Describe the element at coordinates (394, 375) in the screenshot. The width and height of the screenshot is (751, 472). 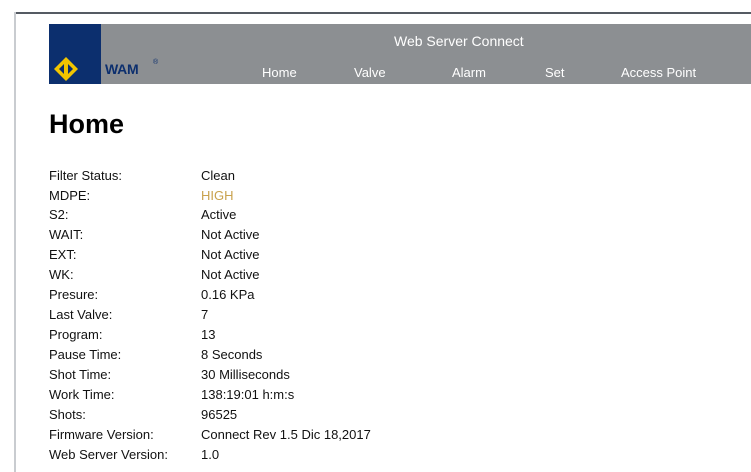
I see `status-row-shot-time: Shot Time: 30 Milliseconds` at that location.